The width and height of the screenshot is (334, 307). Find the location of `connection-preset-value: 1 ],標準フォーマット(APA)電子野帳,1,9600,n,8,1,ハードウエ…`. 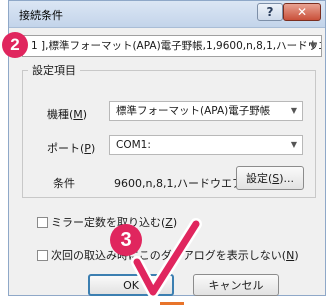

connection-preset-value: 1 ],標準フォーマット(APA)電子野帳,1,9600,n,8,1,ハードウエ… is located at coordinates (176, 46).